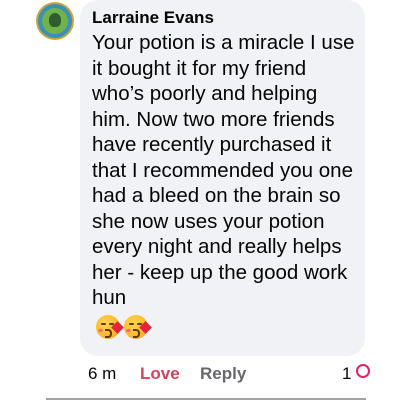  What do you see at coordinates (363, 371) in the screenshot?
I see `love-reaction-icon` at bounding box center [363, 371].